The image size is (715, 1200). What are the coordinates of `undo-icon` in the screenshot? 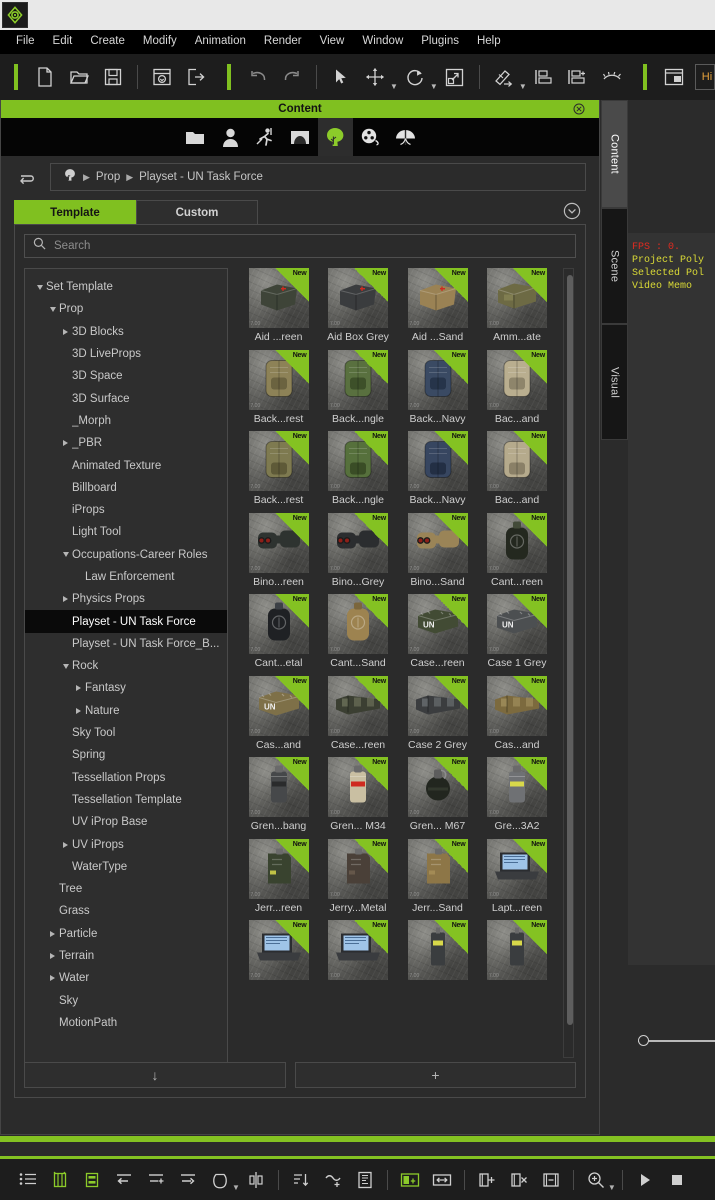 It's located at (258, 77).